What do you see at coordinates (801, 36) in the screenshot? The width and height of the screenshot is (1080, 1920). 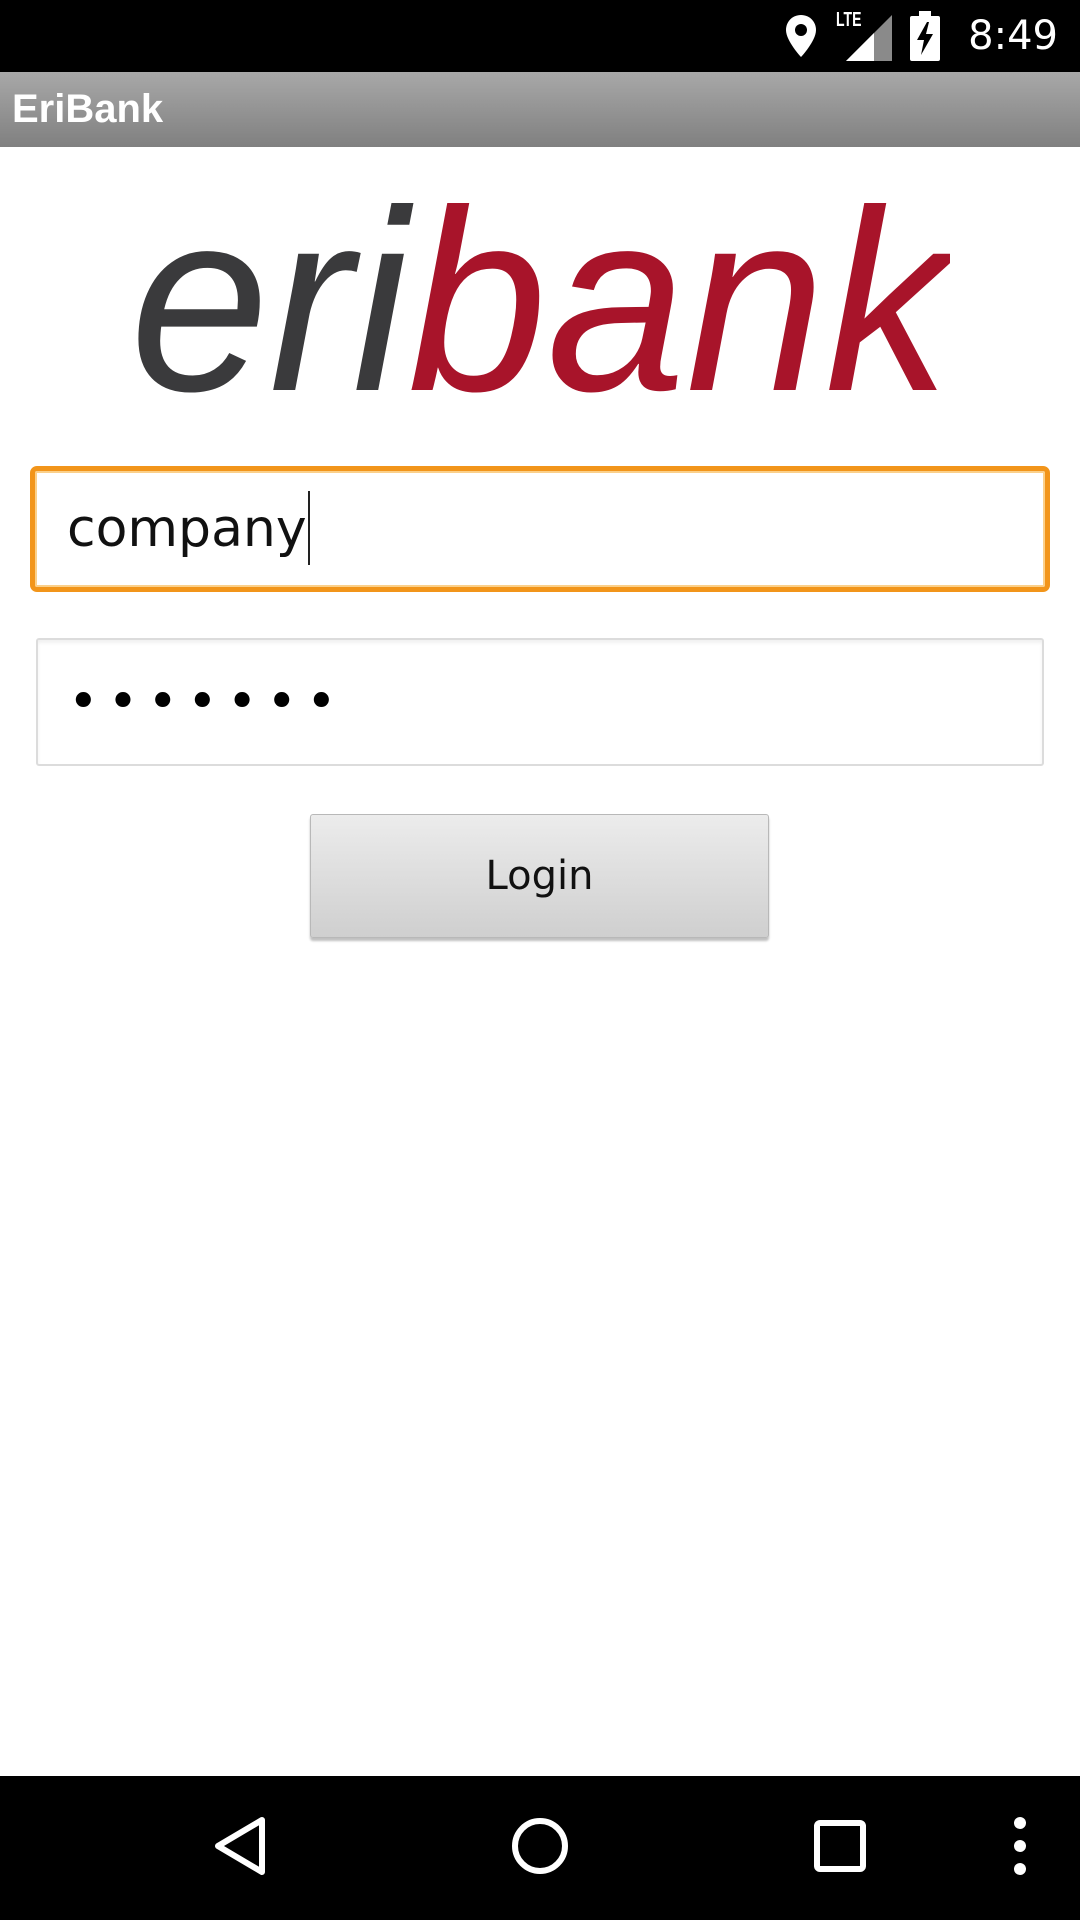 I see `location-icon` at bounding box center [801, 36].